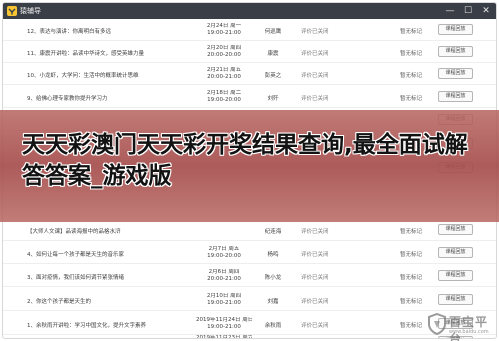 Image resolution: width=499 pixels, height=341 pixels. What do you see at coordinates (249, 11) in the screenshot?
I see `title-bar: 猿辅导 — ☐ ✕` at bounding box center [249, 11].